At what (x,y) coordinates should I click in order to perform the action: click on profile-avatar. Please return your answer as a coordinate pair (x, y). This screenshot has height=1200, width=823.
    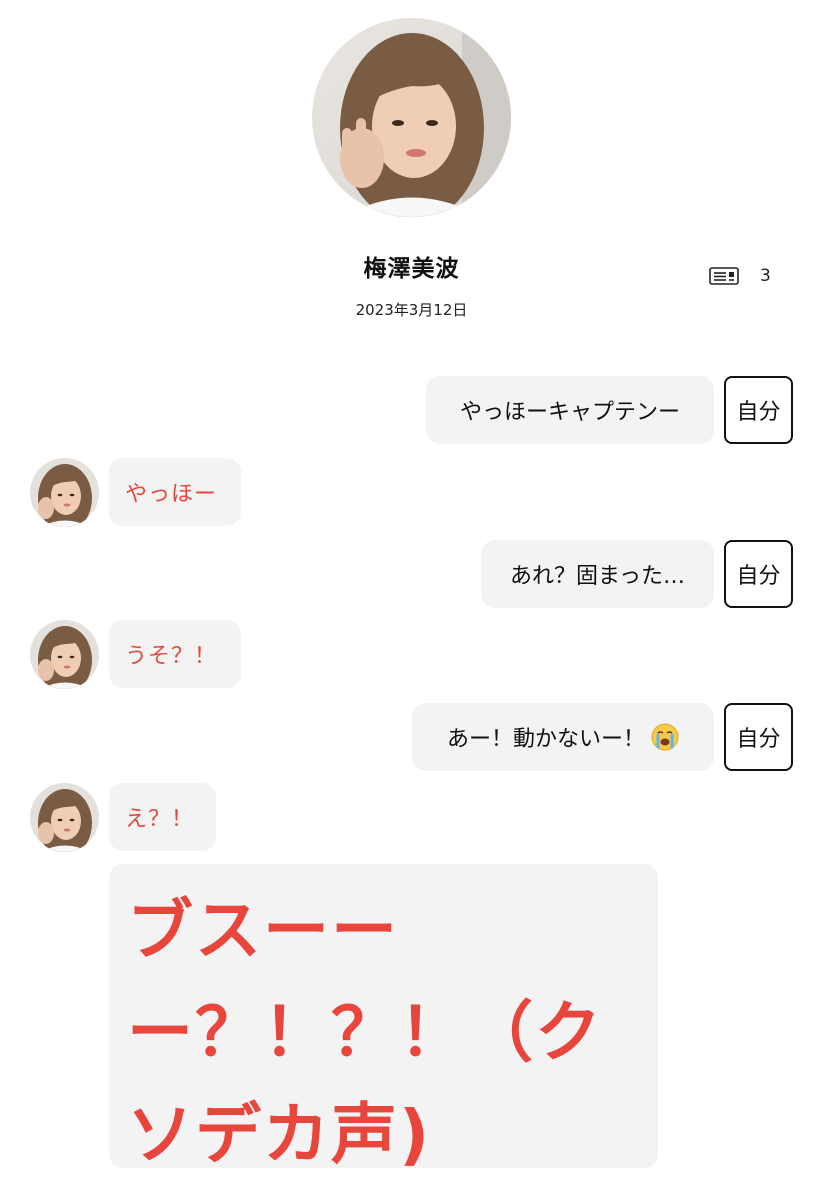
    Looking at the image, I should click on (411, 117).